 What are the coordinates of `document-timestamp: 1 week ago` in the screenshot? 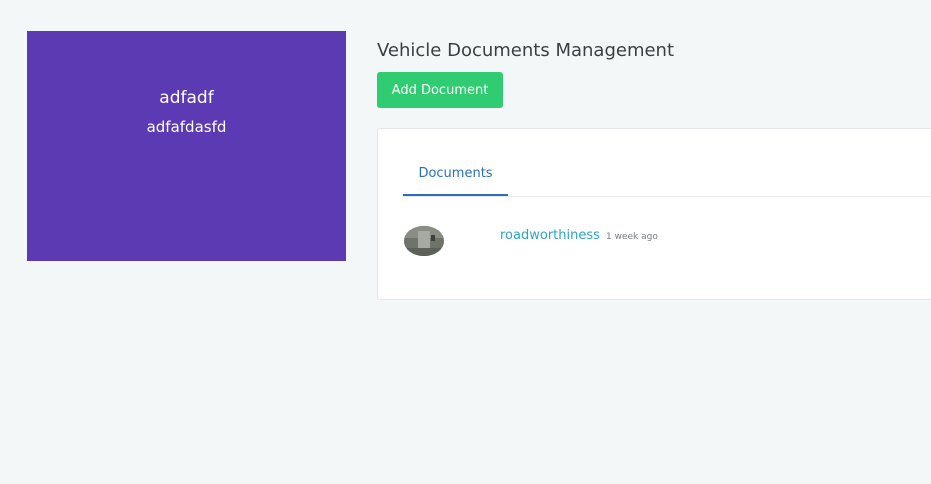 It's located at (632, 237).